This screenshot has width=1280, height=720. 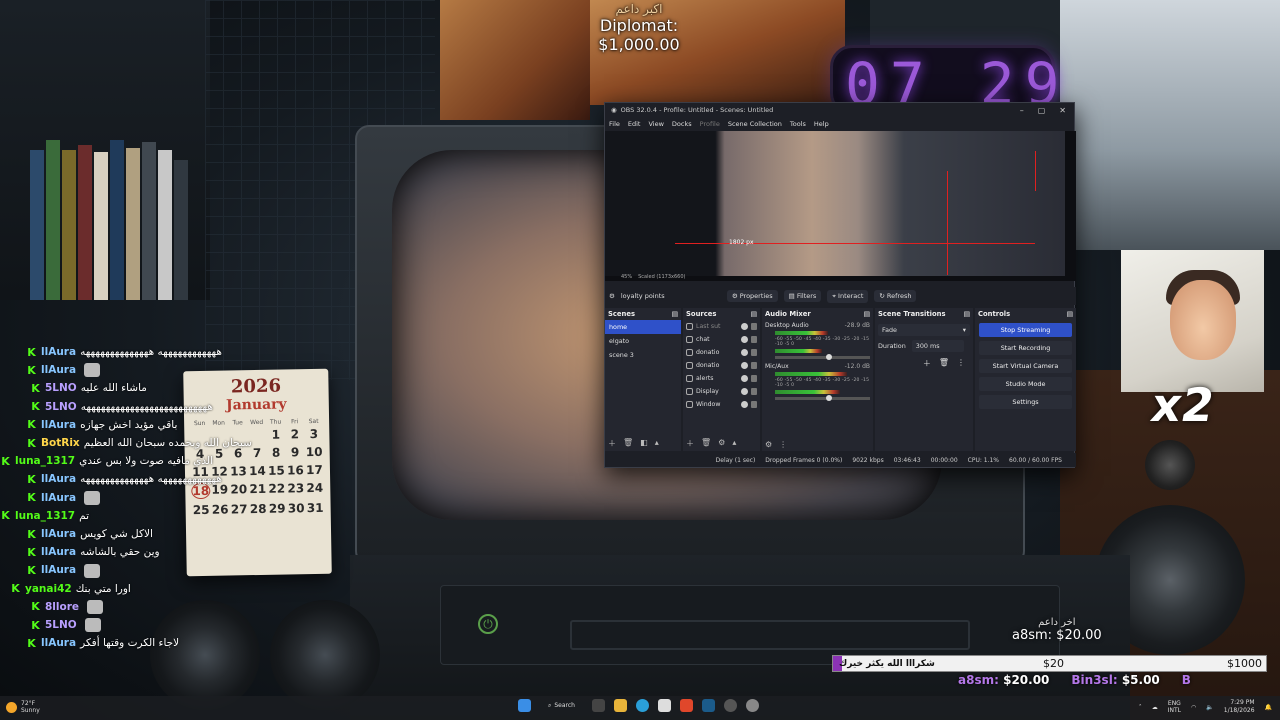 What do you see at coordinates (721, 339) in the screenshot?
I see `source-item: chat` at bounding box center [721, 339].